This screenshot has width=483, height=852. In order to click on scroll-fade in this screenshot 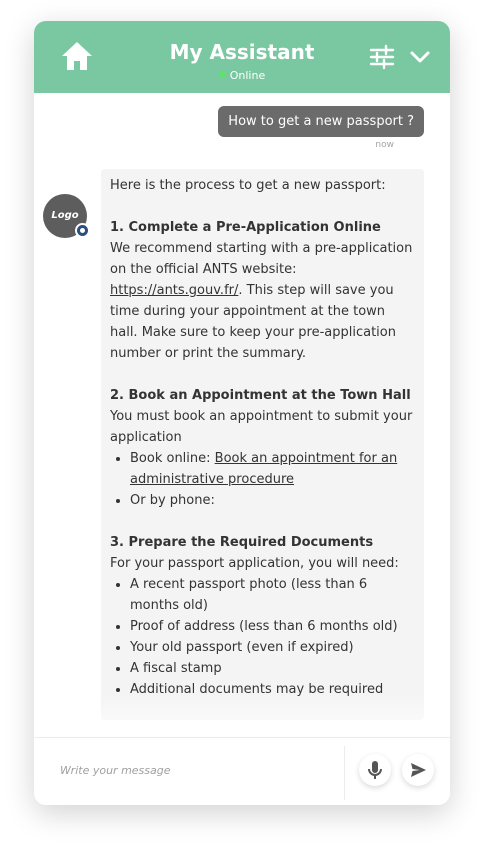, I will do `click(242, 715)`.